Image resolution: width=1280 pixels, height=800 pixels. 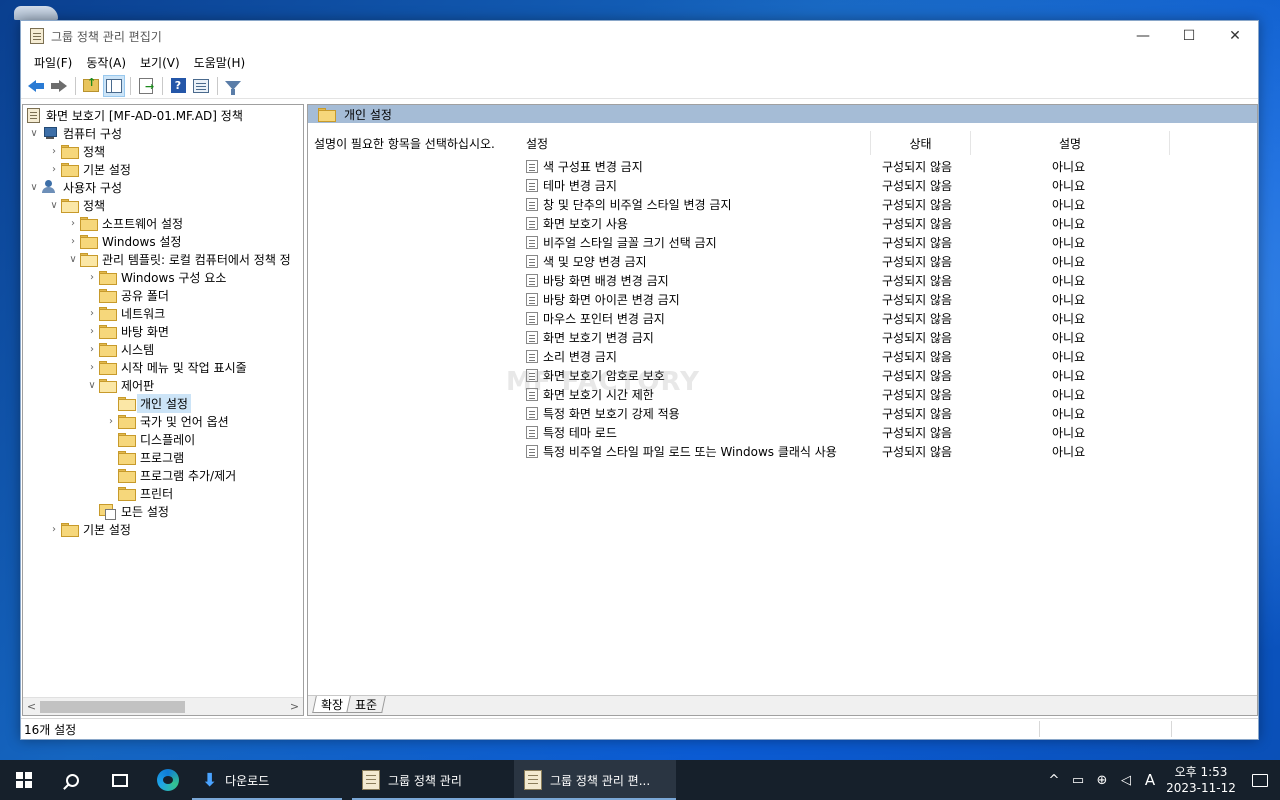 What do you see at coordinates (106, 62) in the screenshot?
I see `menu-action: 동작(A)` at bounding box center [106, 62].